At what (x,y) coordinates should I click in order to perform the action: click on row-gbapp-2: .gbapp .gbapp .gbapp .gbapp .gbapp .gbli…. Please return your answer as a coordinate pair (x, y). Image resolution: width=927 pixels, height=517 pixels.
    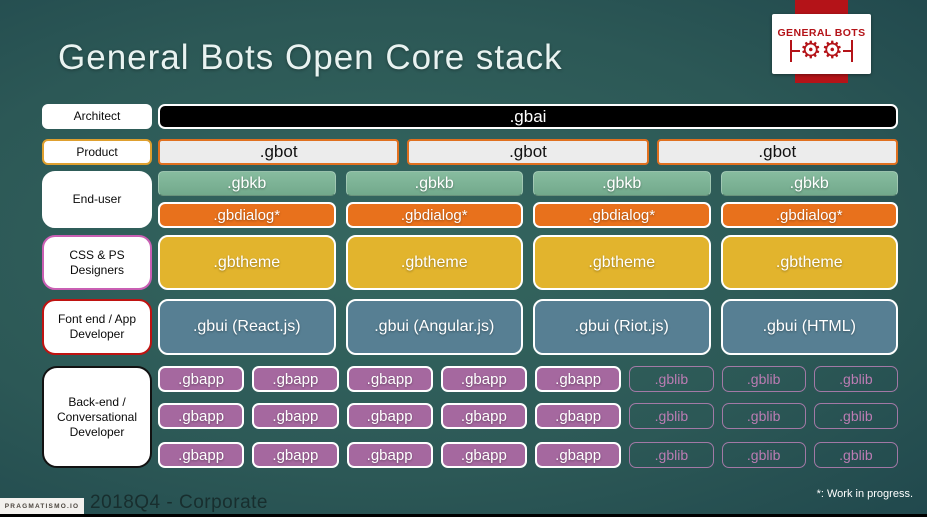
    Looking at the image, I should click on (528, 416).